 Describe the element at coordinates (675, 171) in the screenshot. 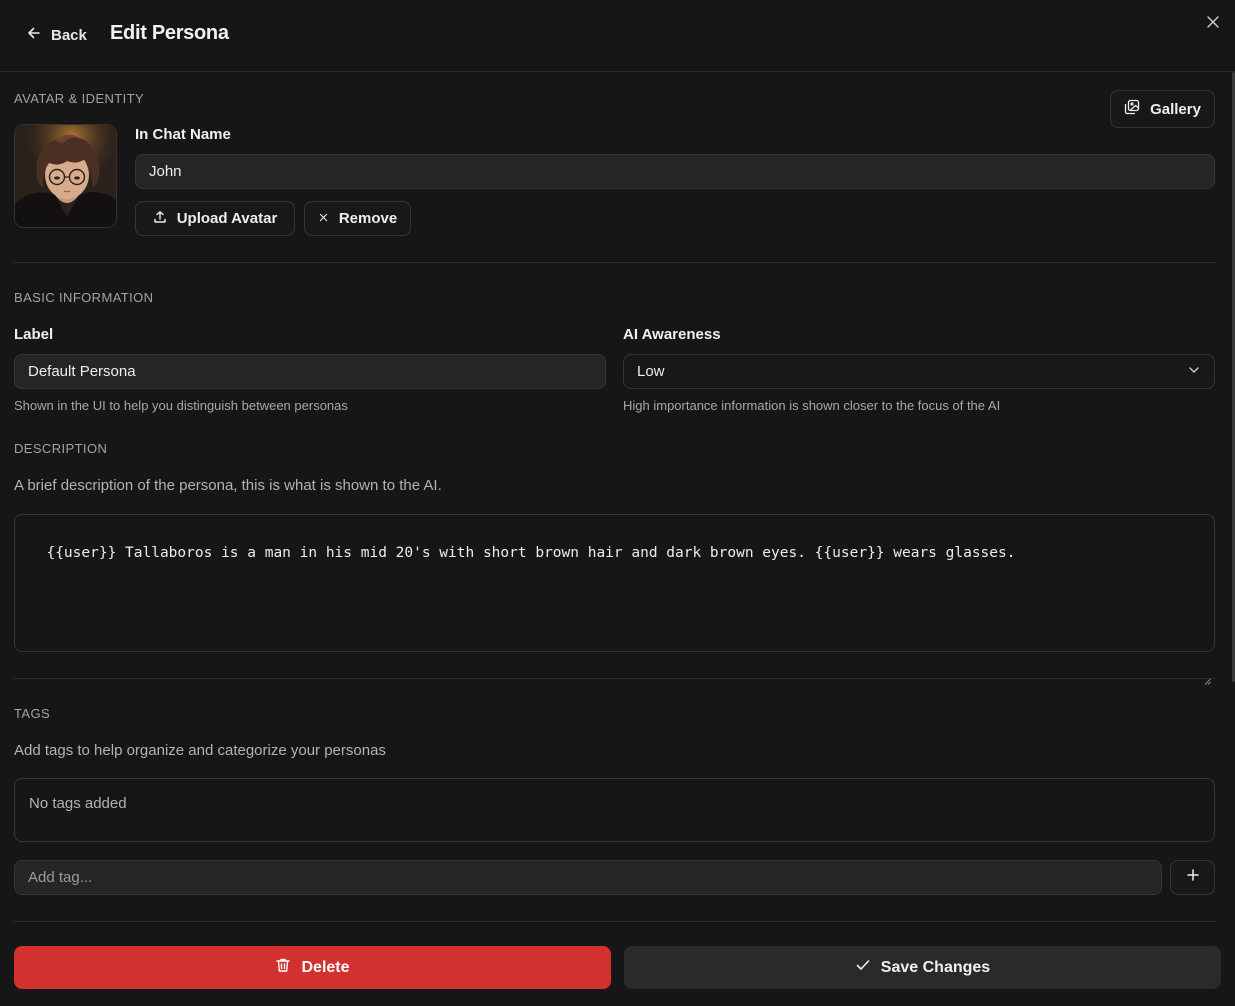

I see `in-chat-name-input: John` at that location.